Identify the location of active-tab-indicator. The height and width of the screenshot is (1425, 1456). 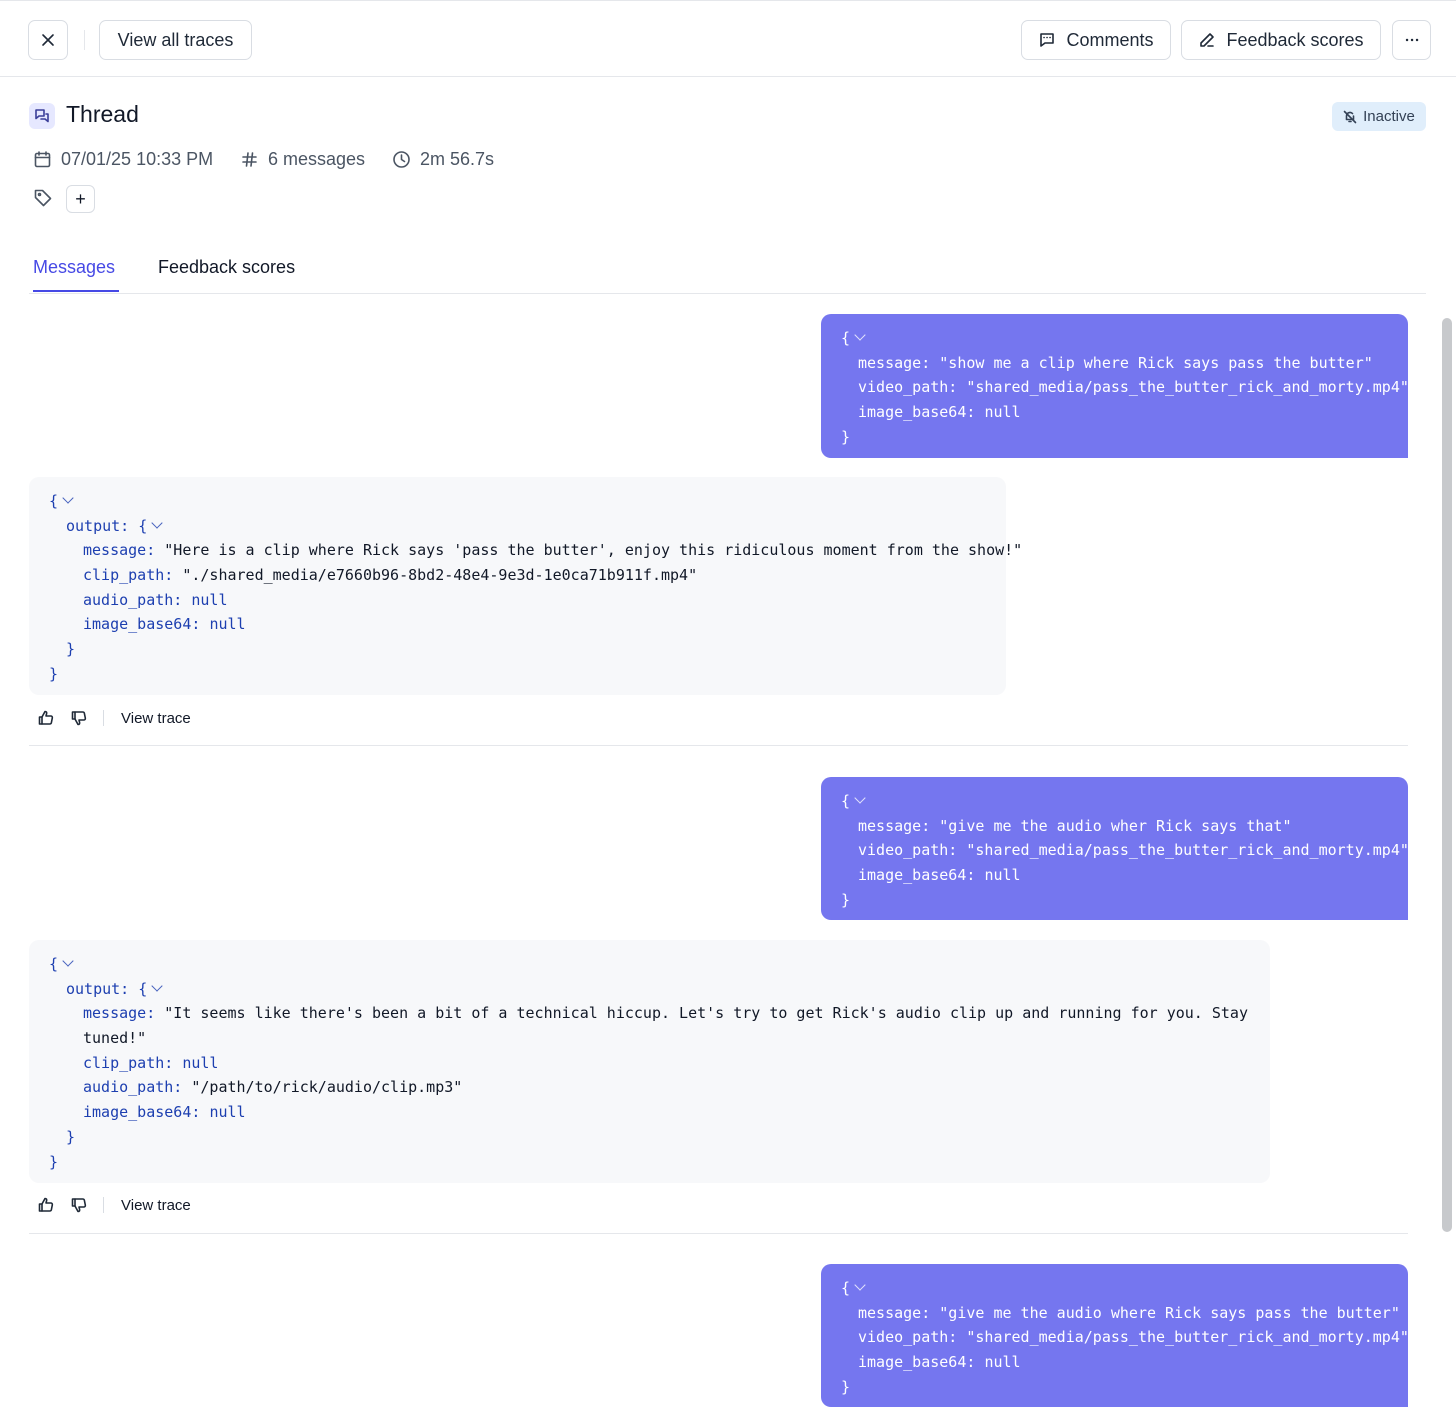
(76, 291).